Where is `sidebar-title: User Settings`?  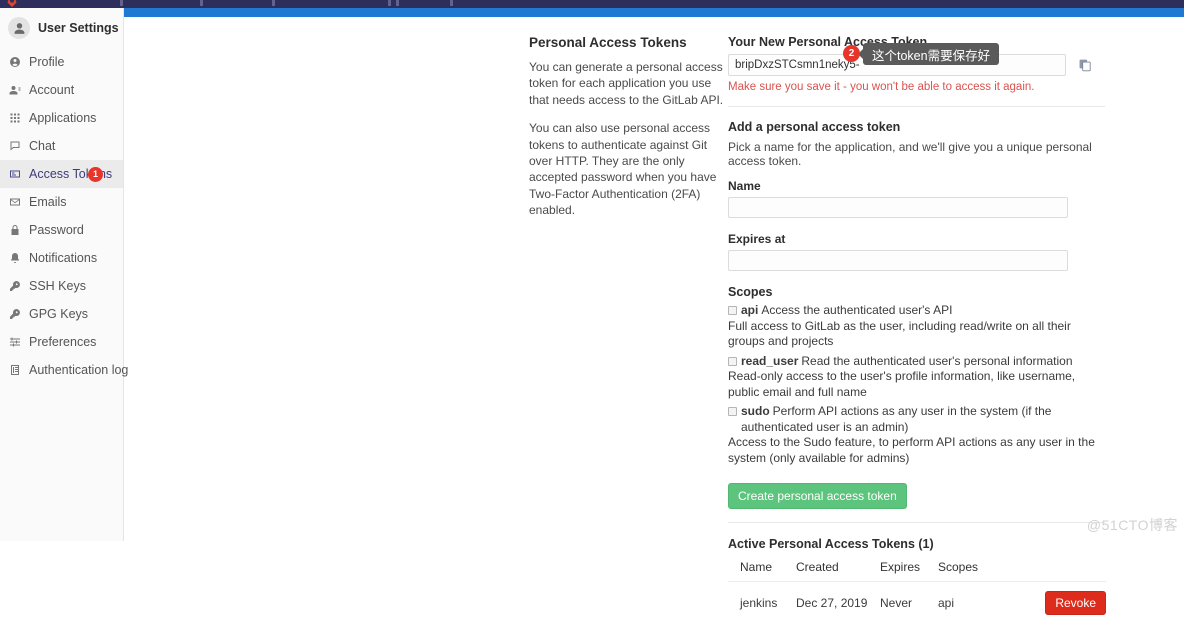
sidebar-title: User Settings is located at coordinates (78, 28).